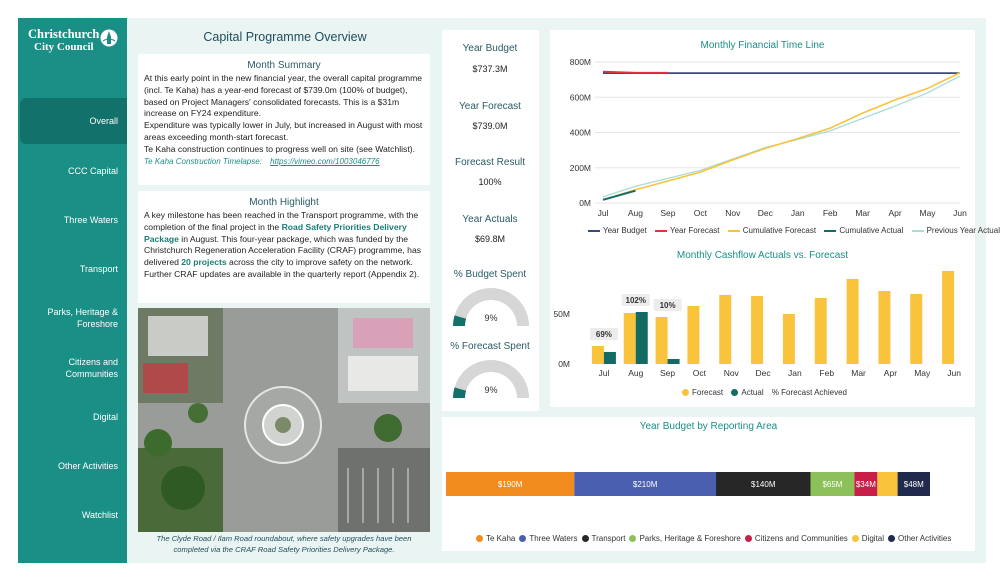 This screenshot has height=581, width=1004. I want to click on timeline-series-previous-year-actual, so click(781, 136).